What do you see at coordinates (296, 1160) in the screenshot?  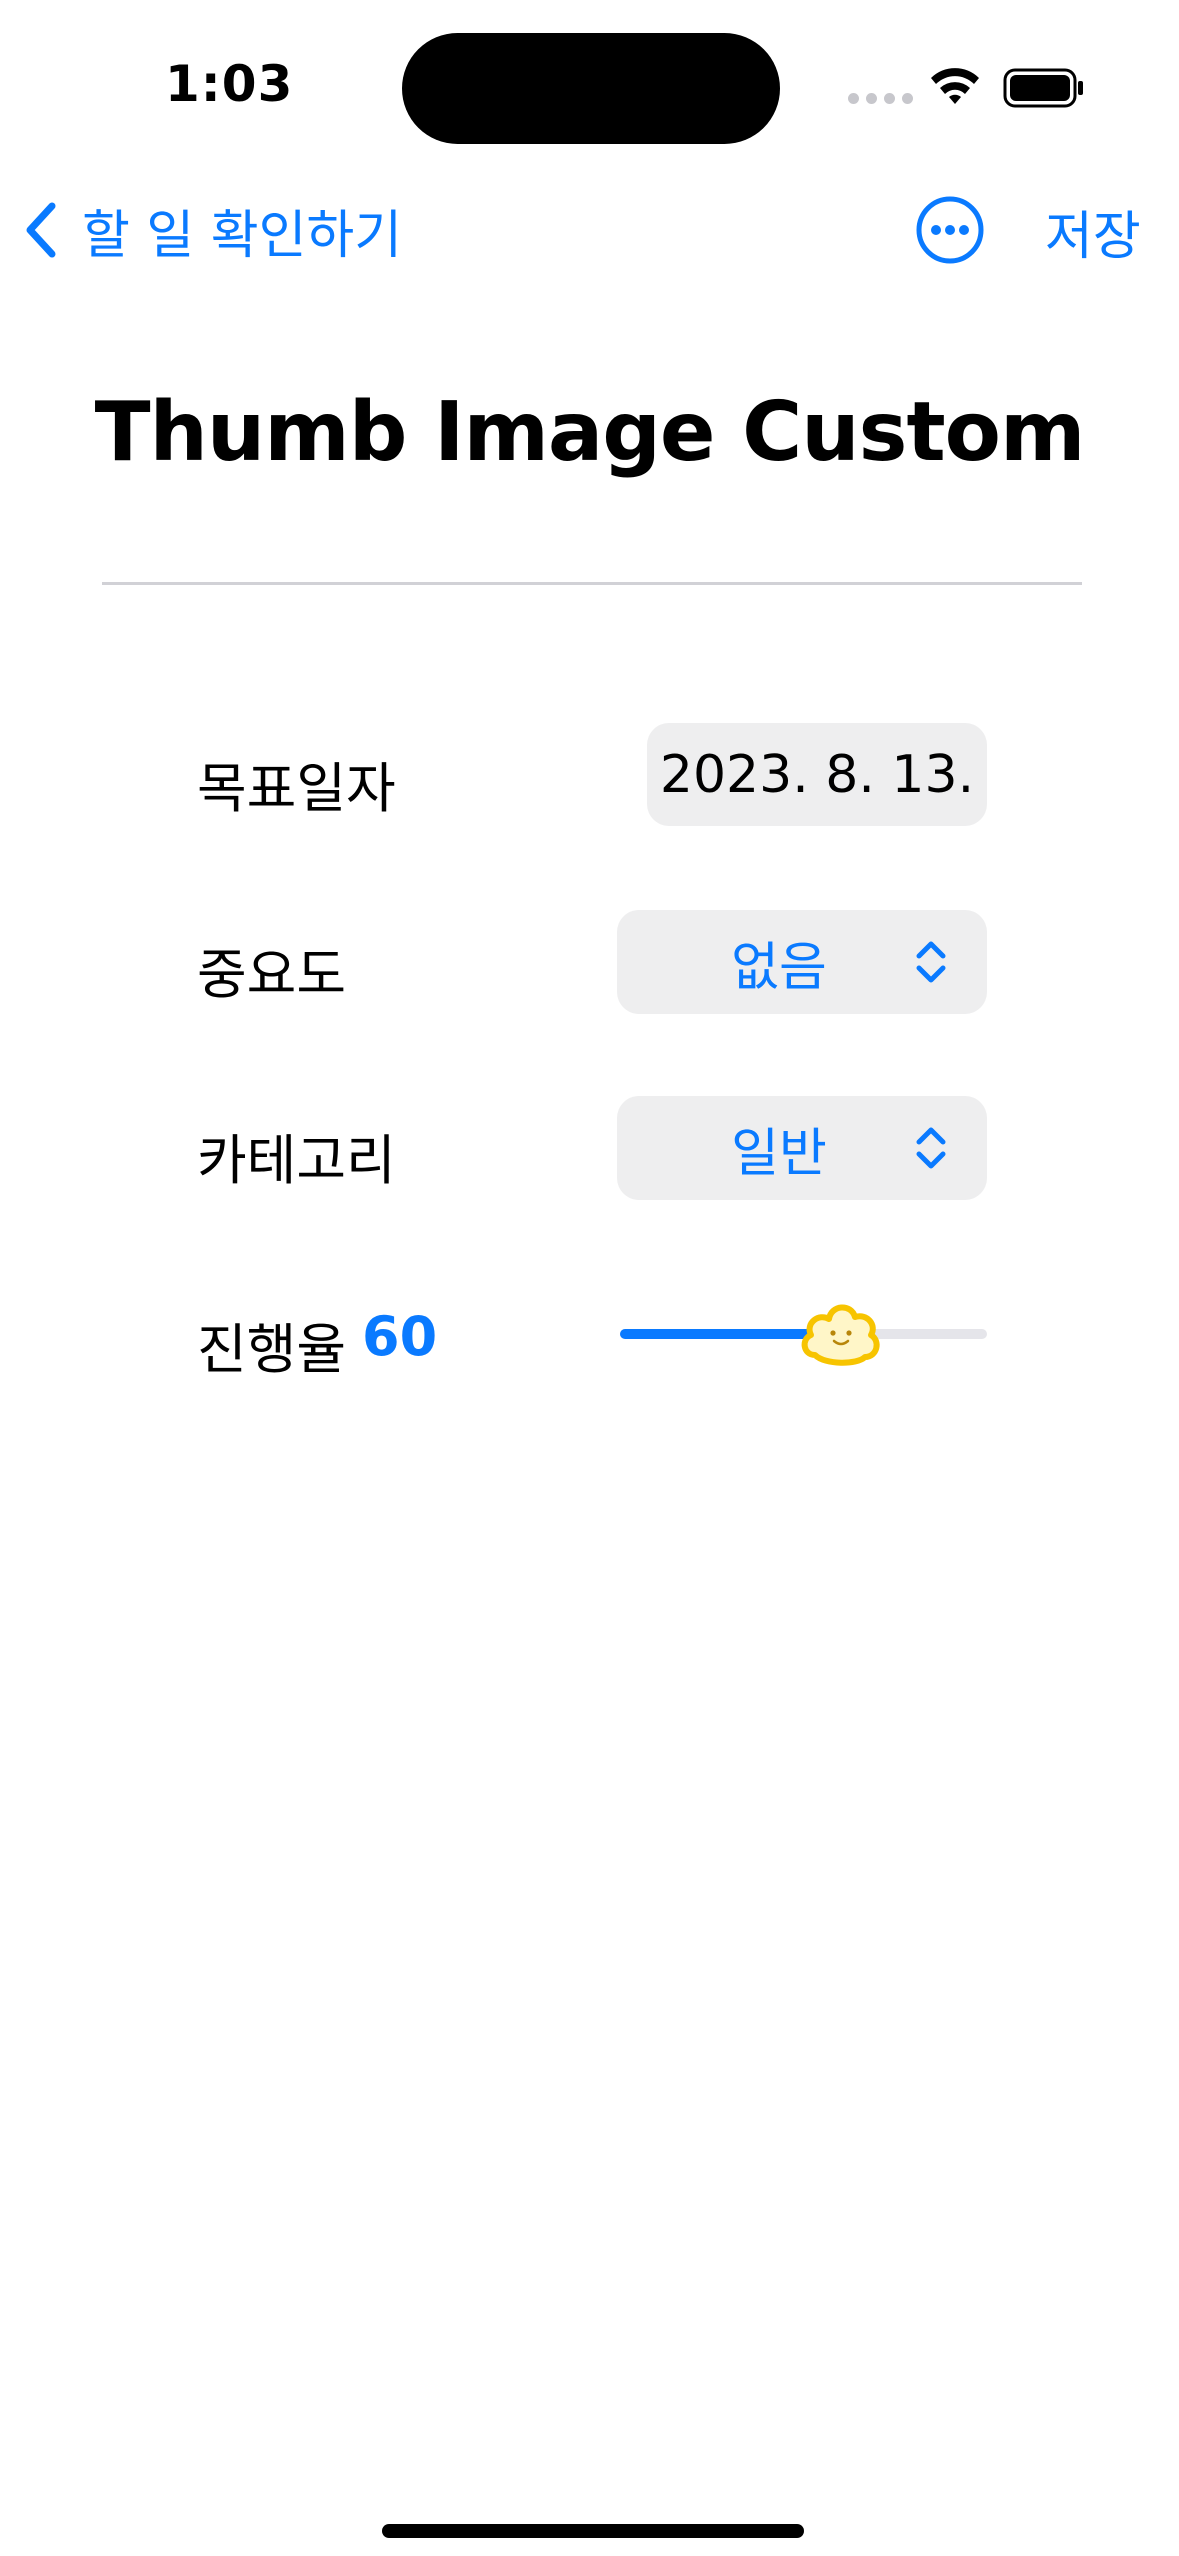 I see `category-label: 카테고리` at bounding box center [296, 1160].